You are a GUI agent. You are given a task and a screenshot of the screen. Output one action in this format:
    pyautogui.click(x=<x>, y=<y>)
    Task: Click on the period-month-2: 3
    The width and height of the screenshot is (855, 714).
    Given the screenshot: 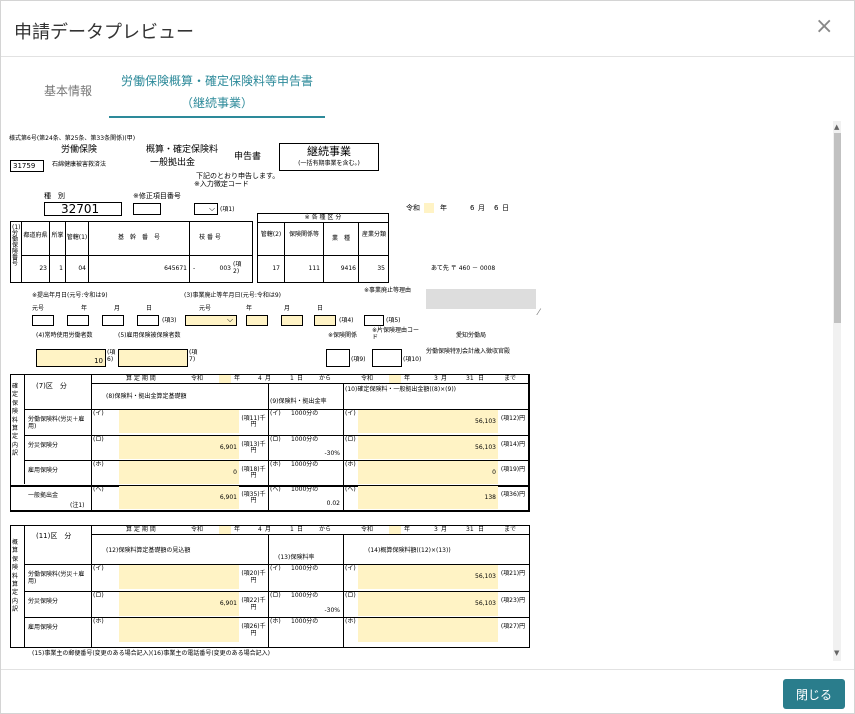 What is the action you would take?
    pyautogui.click(x=436, y=378)
    